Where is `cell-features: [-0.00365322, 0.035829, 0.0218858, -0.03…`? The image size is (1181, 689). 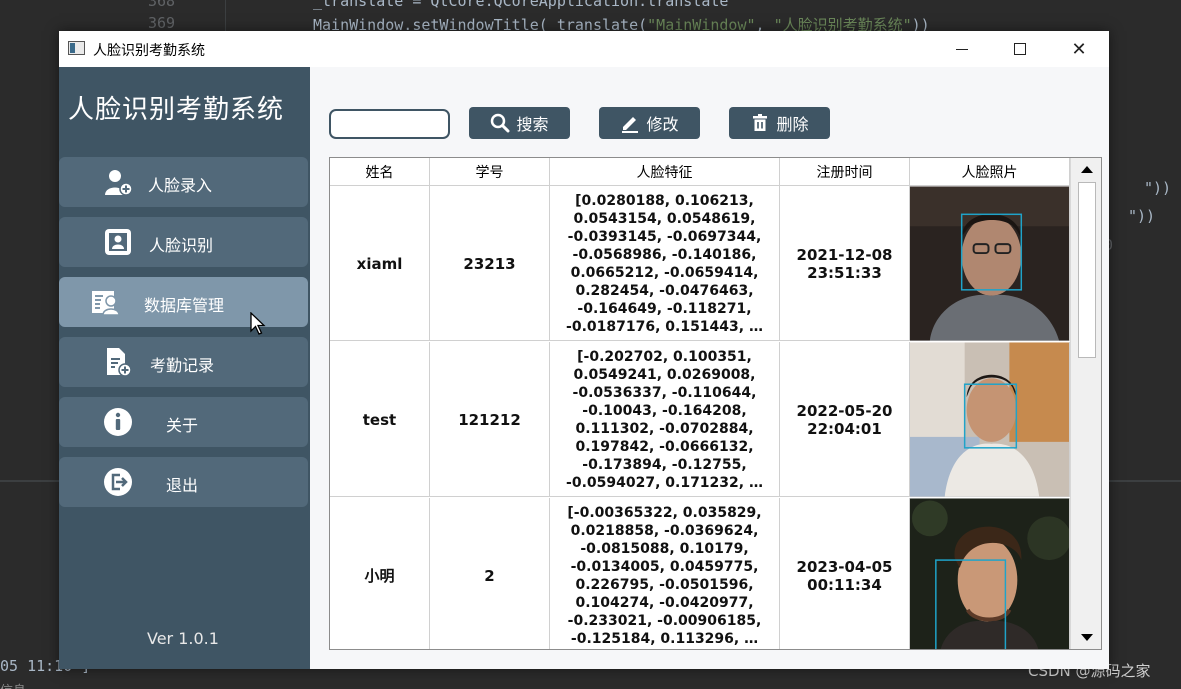 cell-features: [-0.00365322, 0.035829, 0.0218858, -0.03… is located at coordinates (665, 573).